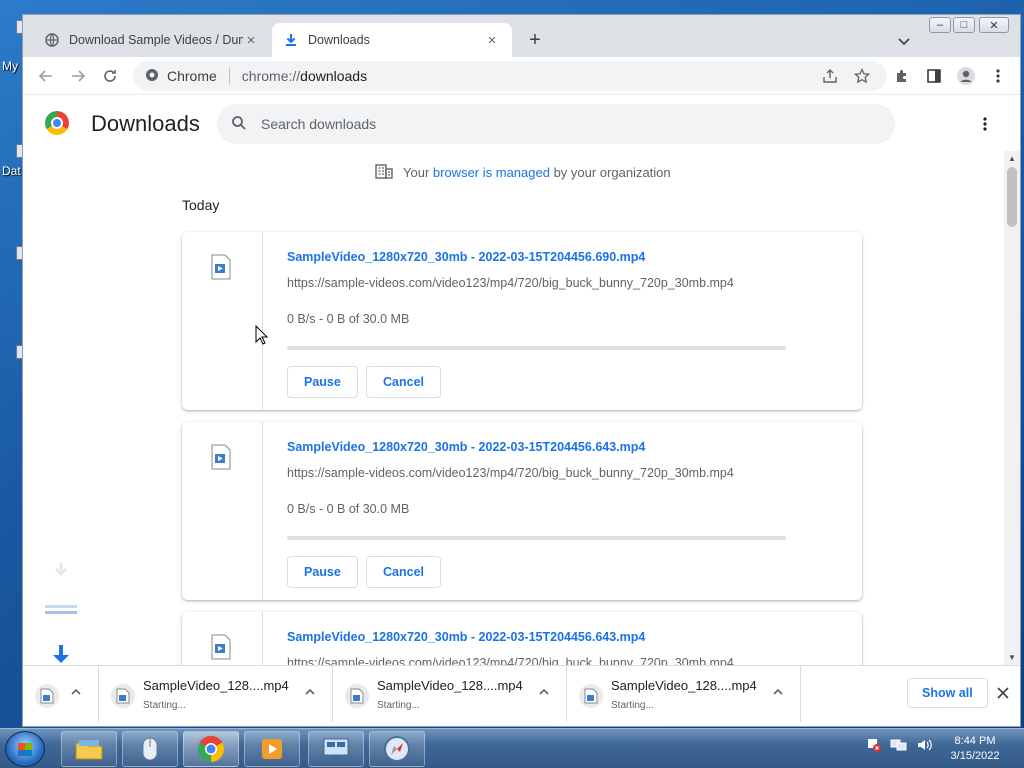 The width and height of the screenshot is (1024, 768). What do you see at coordinates (52, 40) in the screenshot?
I see `globe-icon` at bounding box center [52, 40].